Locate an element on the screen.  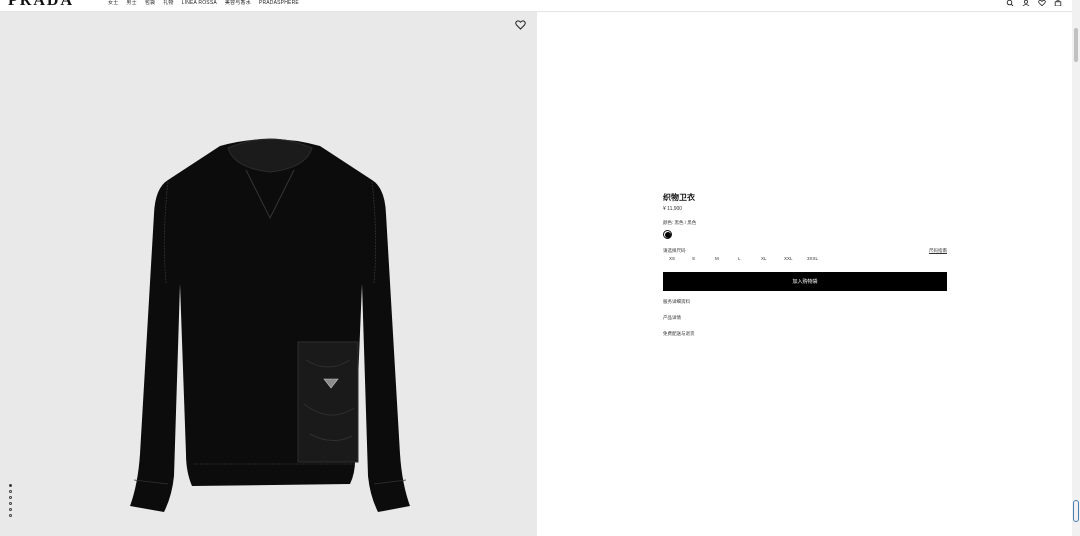
search-icon is located at coordinates (1010, 3).